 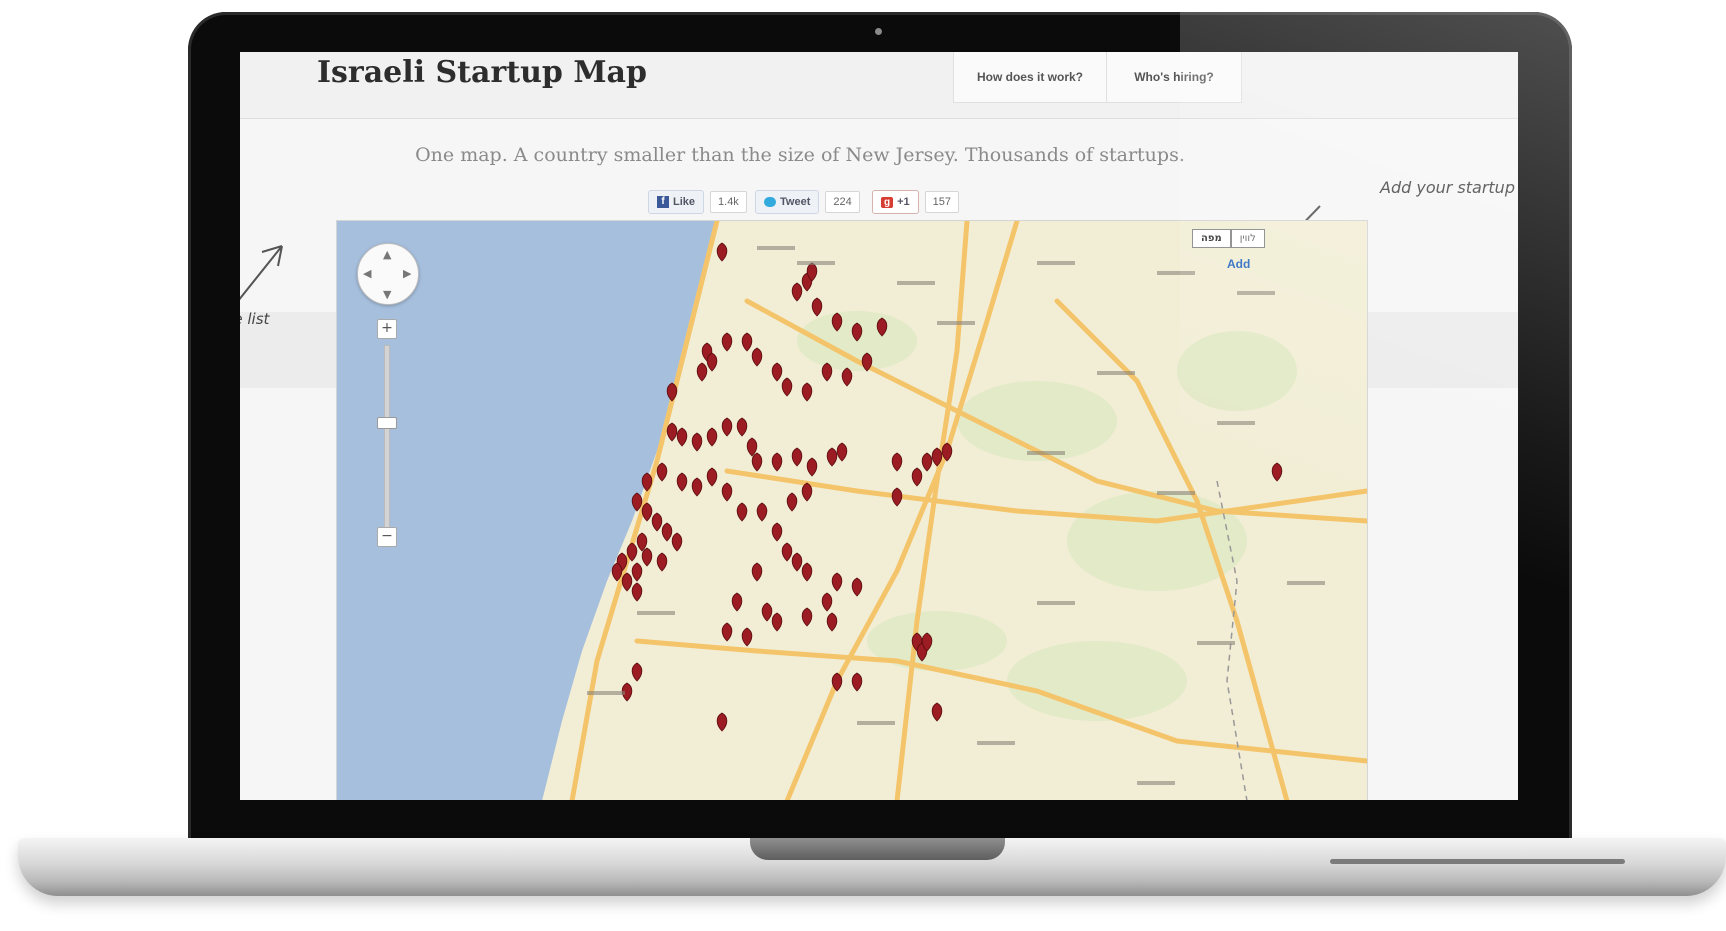 What do you see at coordinates (895, 202) in the screenshot?
I see `google-plus-button: g +1` at bounding box center [895, 202].